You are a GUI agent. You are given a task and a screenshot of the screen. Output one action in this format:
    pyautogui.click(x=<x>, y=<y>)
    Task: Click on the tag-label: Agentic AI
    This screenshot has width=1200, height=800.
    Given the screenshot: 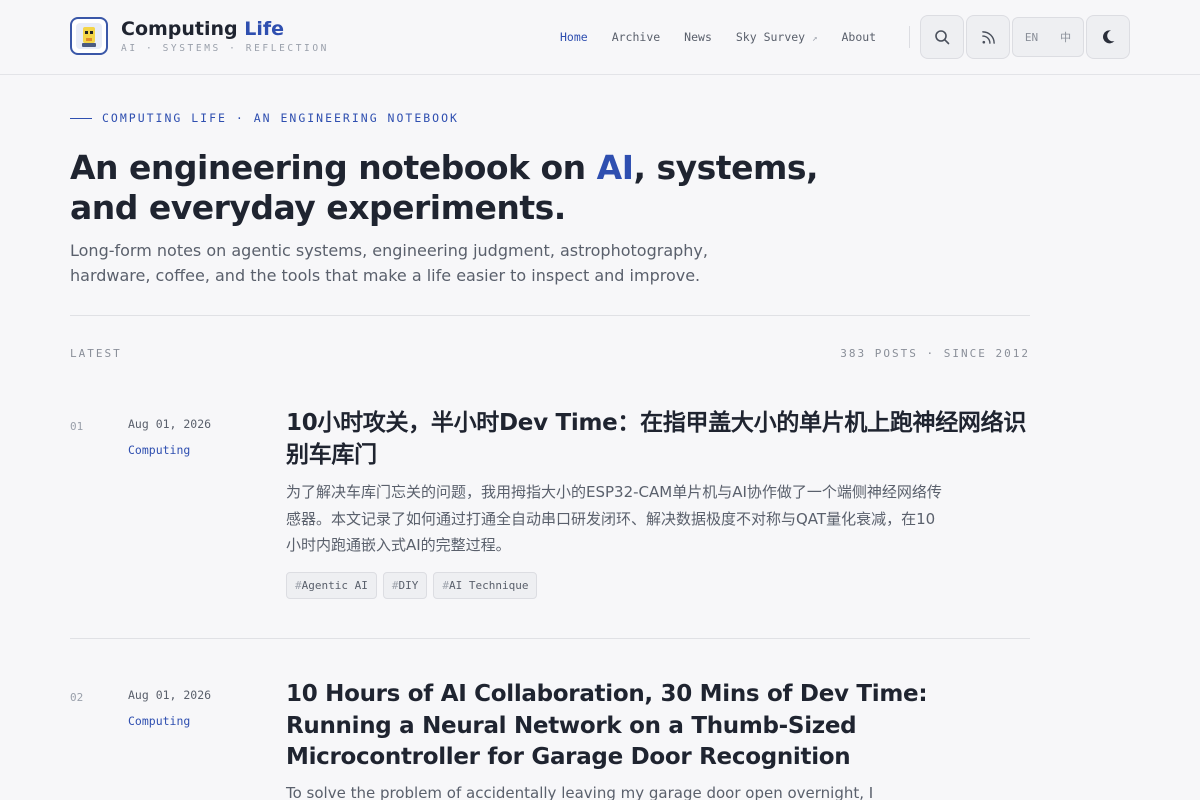 What is the action you would take?
    pyautogui.click(x=334, y=585)
    